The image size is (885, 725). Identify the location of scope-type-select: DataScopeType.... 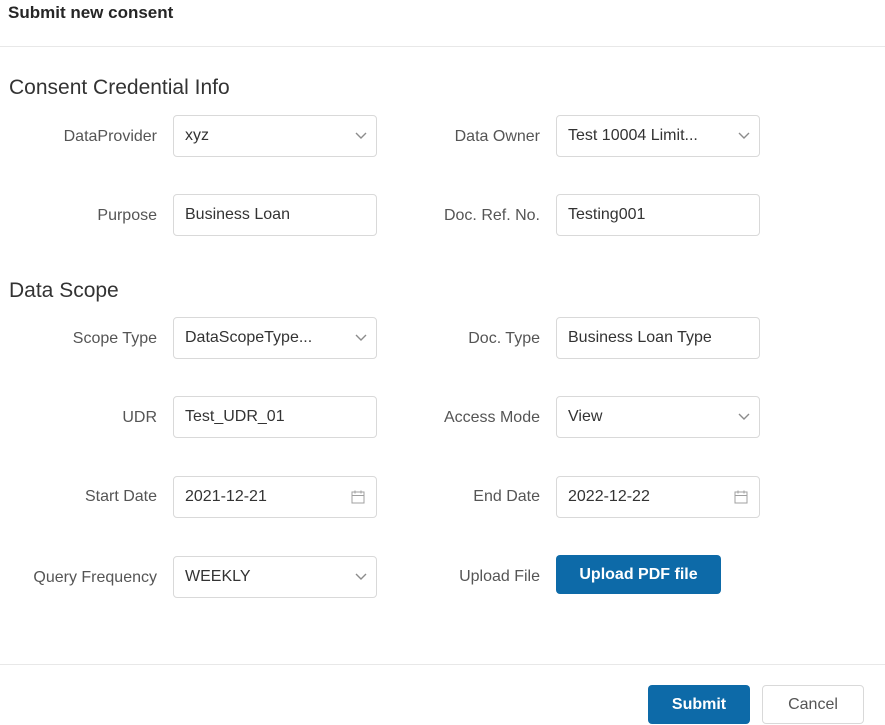
(275, 338).